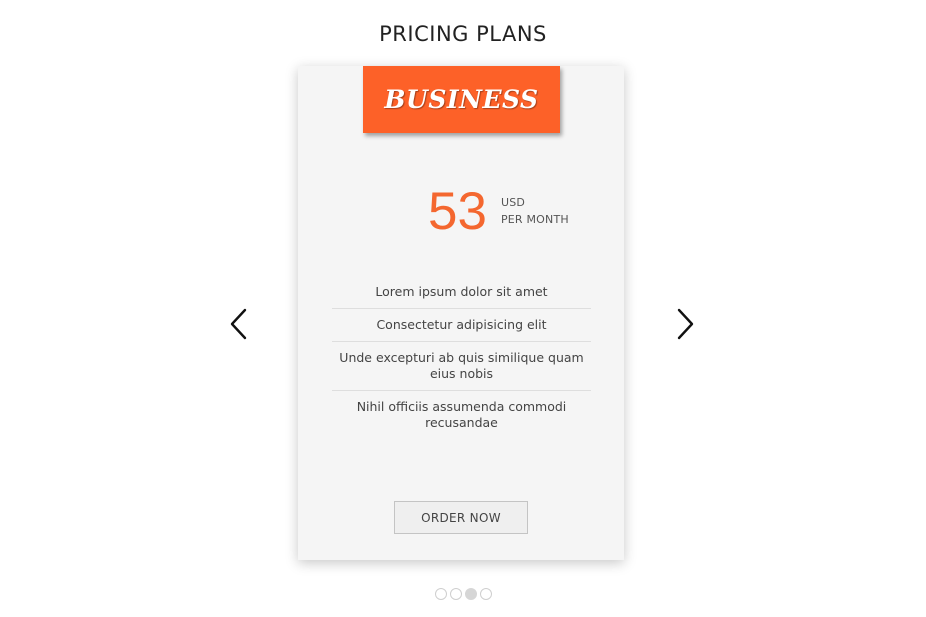  What do you see at coordinates (461, 517) in the screenshot?
I see `order-now-button: ORDER NOW` at bounding box center [461, 517].